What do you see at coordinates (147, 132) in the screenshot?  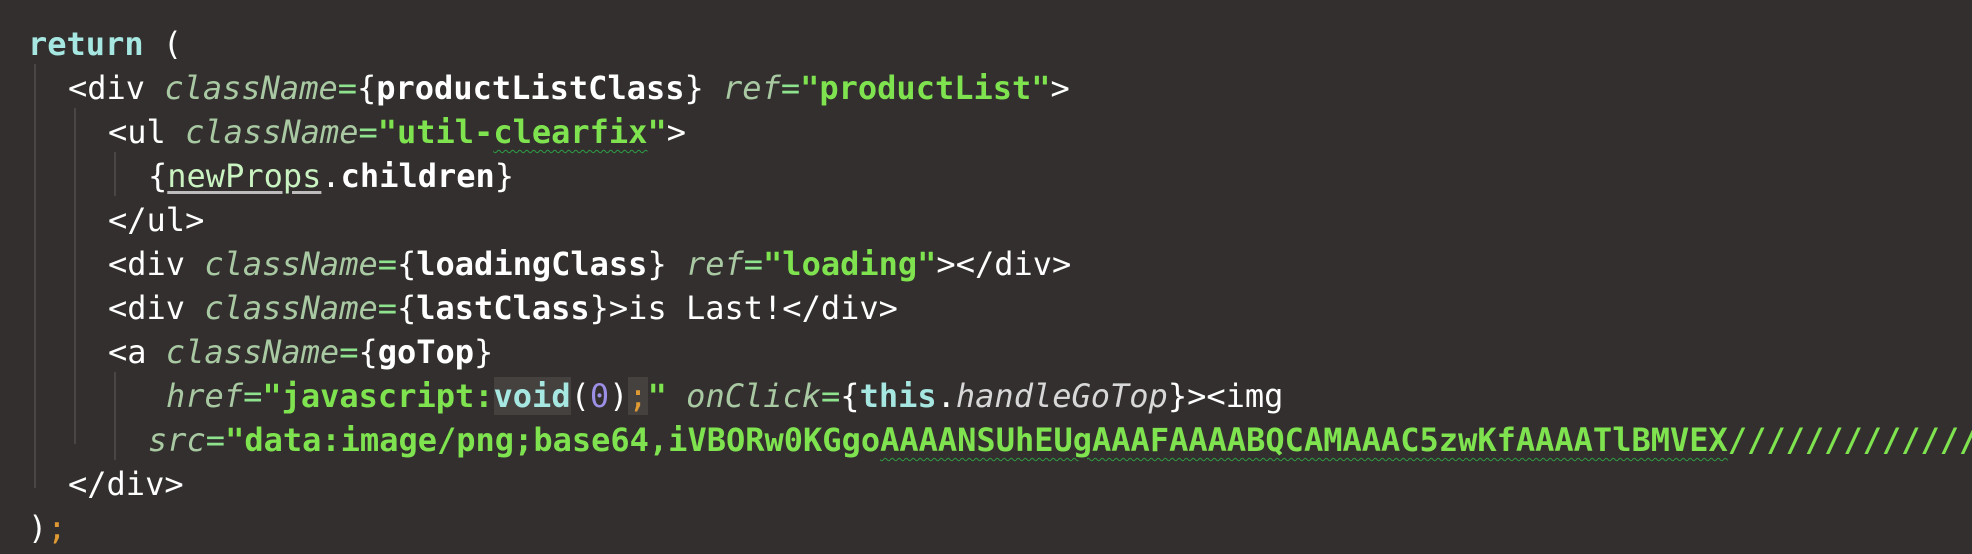 I see `tag-open: <ul` at bounding box center [147, 132].